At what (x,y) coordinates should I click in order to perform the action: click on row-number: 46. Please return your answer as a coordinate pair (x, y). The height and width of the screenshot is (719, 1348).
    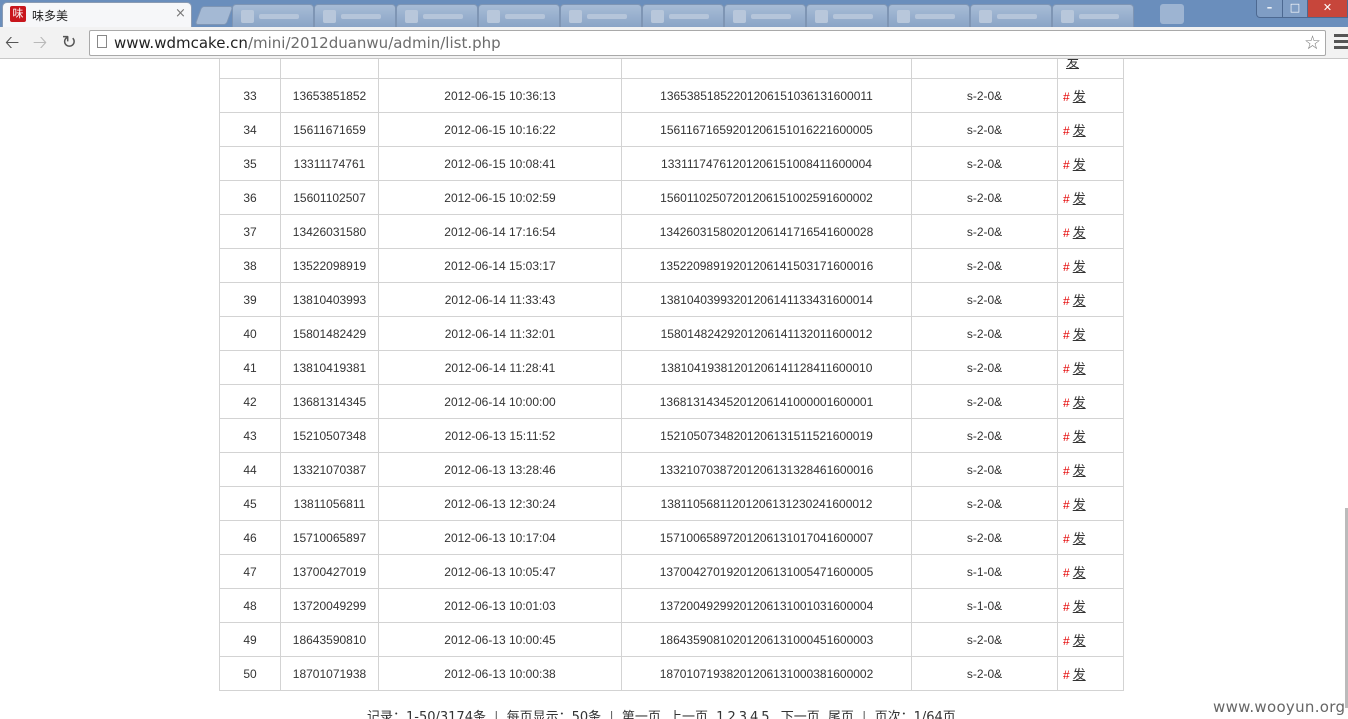
    Looking at the image, I should click on (250, 537).